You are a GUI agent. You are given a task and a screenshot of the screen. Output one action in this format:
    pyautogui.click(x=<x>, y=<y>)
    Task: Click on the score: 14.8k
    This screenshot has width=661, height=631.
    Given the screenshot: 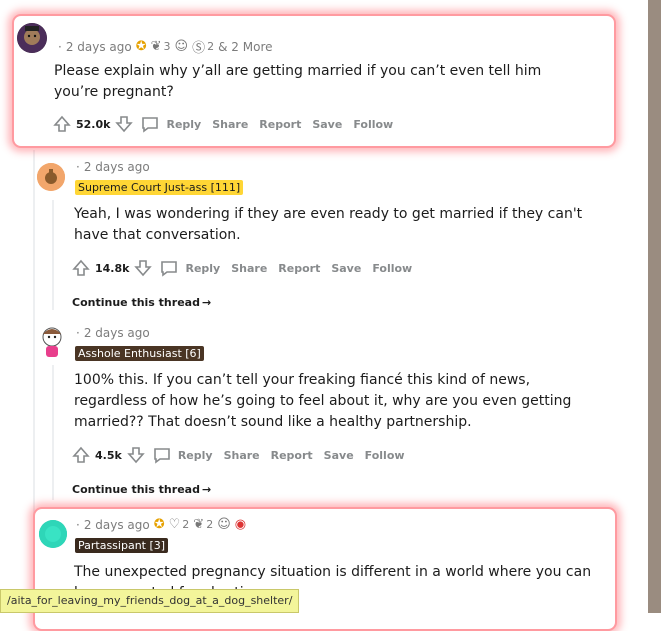 What is the action you would take?
    pyautogui.click(x=112, y=268)
    